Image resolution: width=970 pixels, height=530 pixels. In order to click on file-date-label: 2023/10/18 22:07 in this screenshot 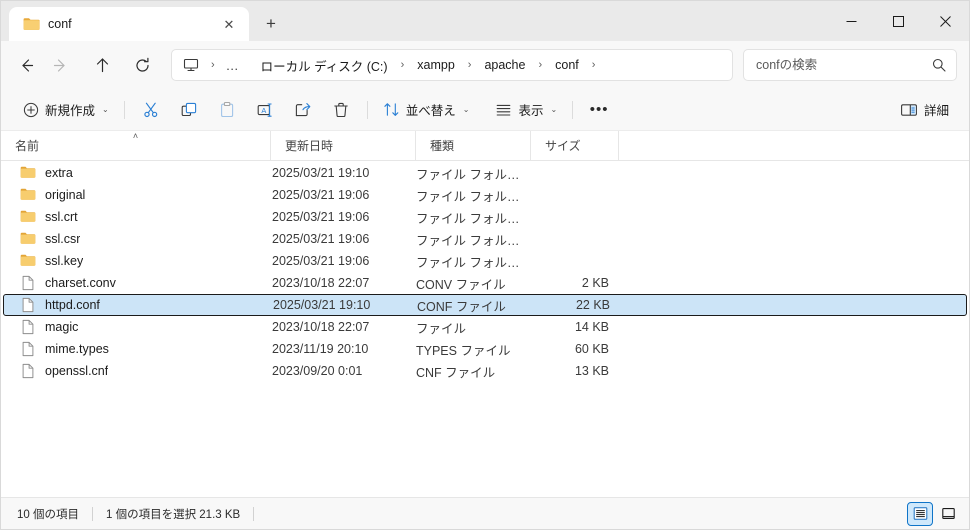, I will do `click(321, 327)`.